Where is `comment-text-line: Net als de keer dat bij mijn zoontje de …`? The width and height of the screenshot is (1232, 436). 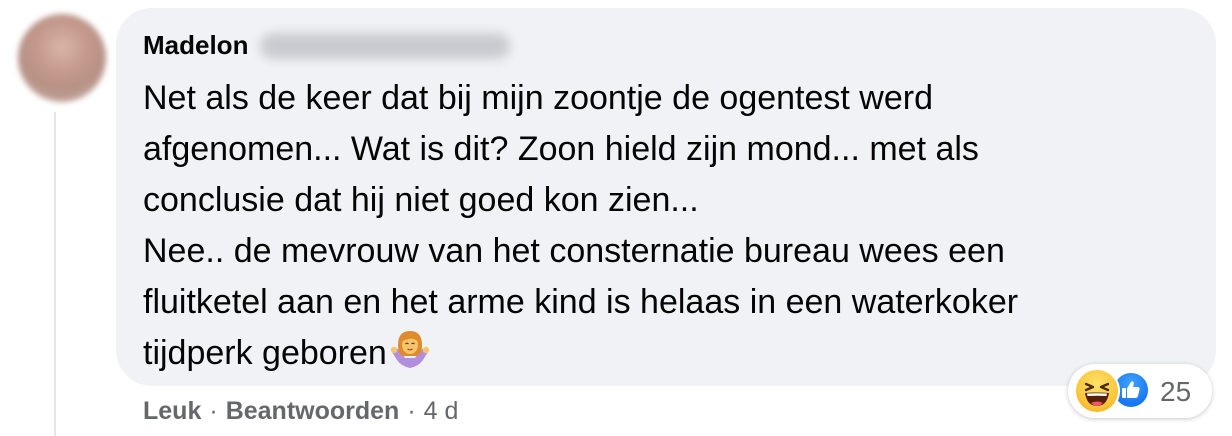
comment-text-line: Net als de keer dat bij mijn zoontje de … is located at coordinates (538, 98).